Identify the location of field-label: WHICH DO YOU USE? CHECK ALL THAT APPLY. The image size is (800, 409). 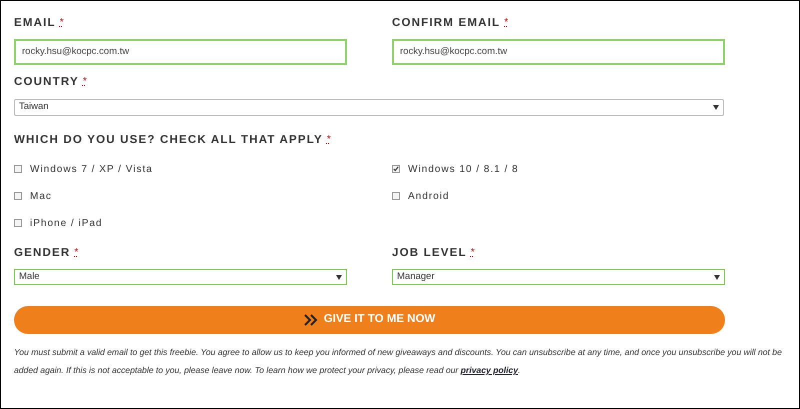
(168, 140).